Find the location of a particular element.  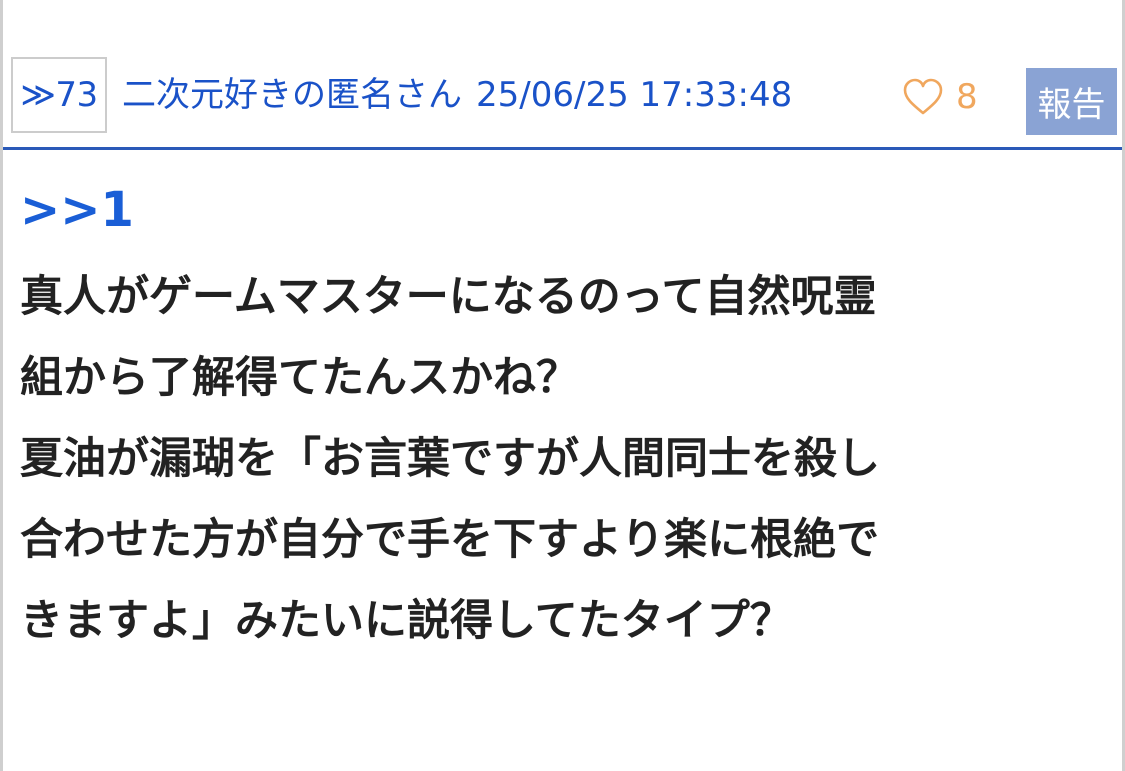

like-count: 8 is located at coordinates (967, 97).